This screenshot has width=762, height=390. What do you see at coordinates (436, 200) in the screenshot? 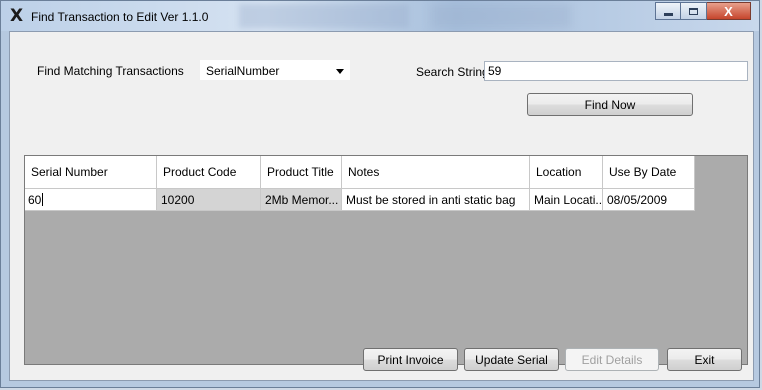
I see `notes-cell: Must be stored in anti static bag` at bounding box center [436, 200].